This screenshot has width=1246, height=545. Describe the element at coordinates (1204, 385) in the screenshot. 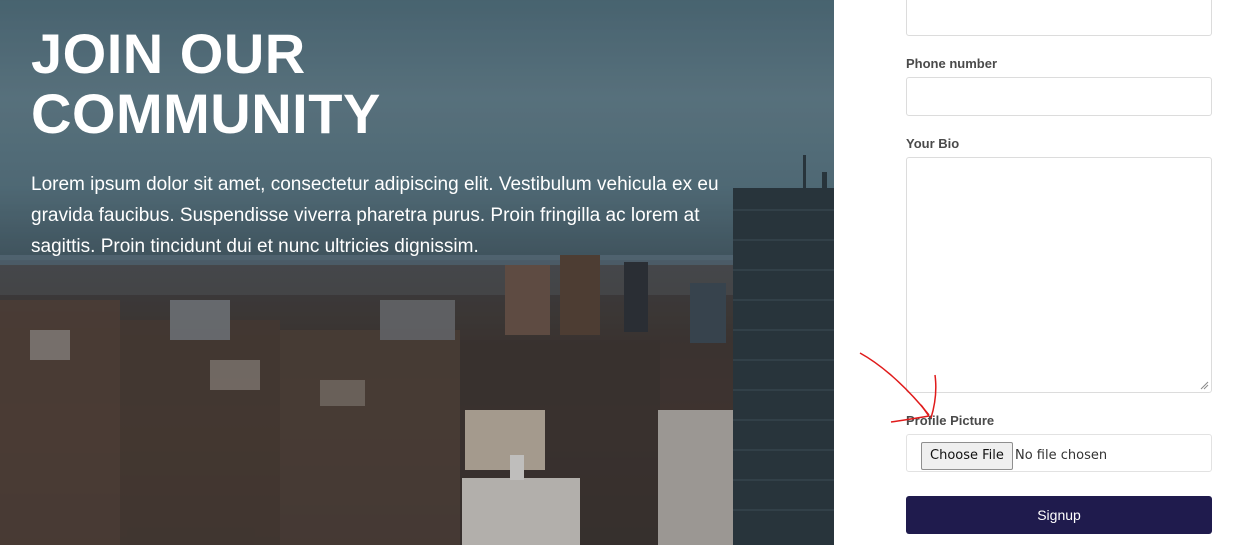

I see `resize-grip-icon` at that location.